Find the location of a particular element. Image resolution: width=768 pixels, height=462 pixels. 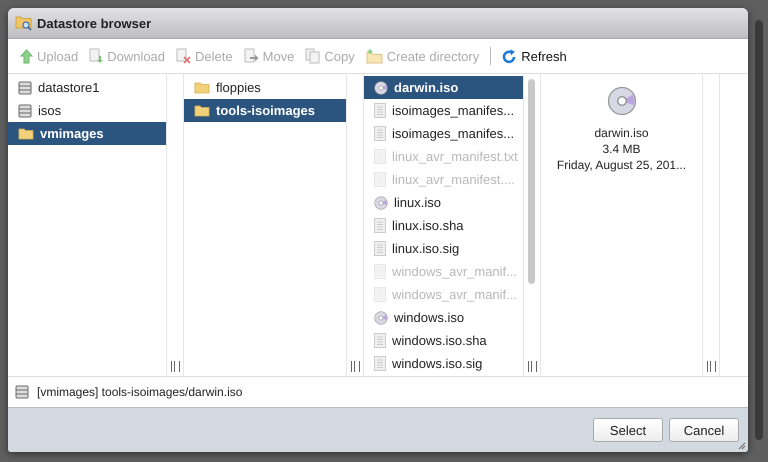

new-folder-icon is located at coordinates (374, 56).